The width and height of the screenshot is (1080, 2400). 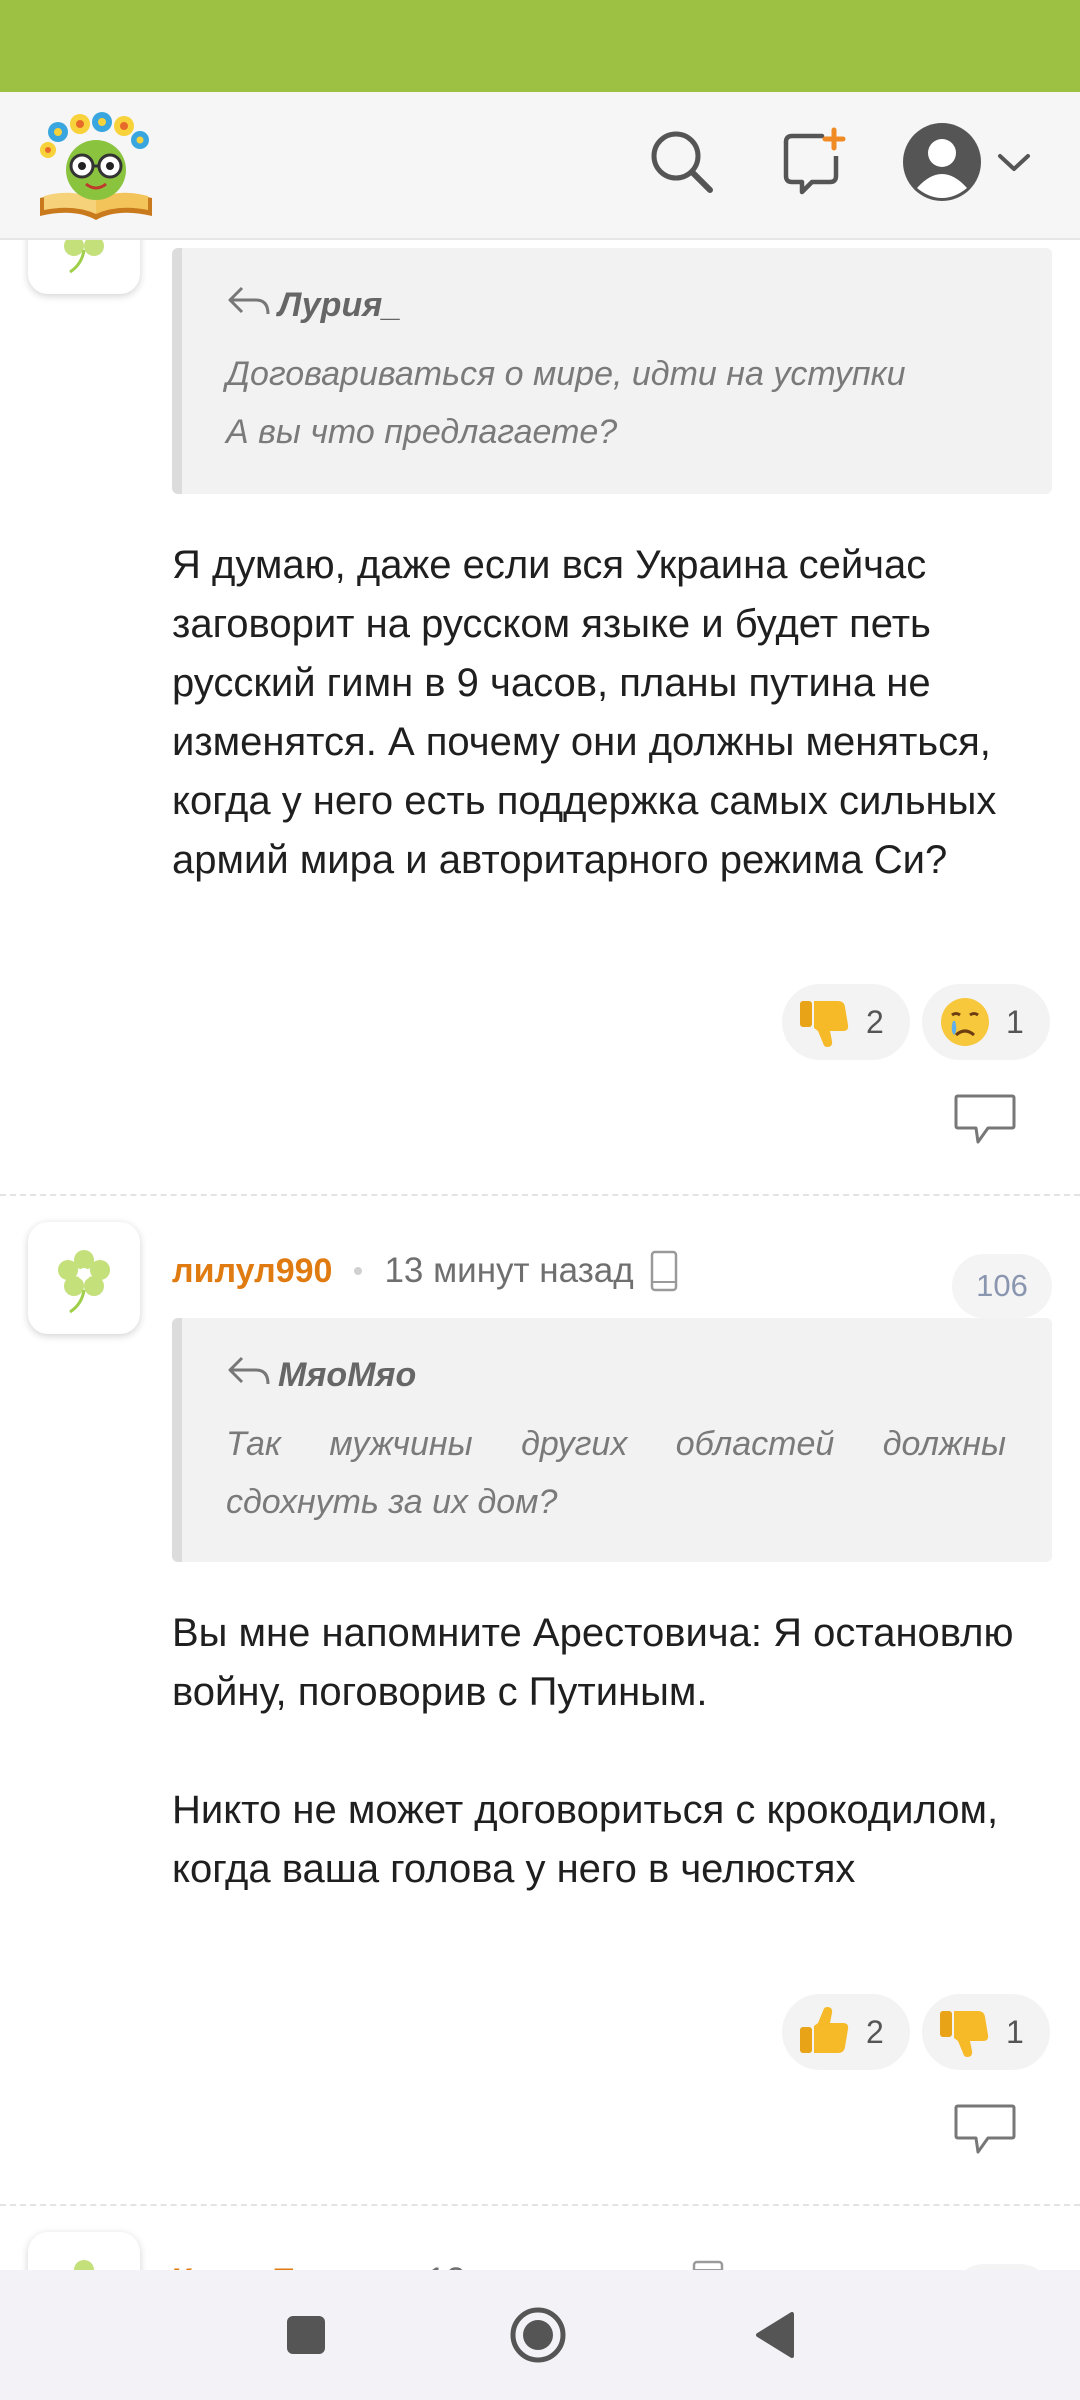 I want to click on quoted-author: Лурия_, so click(x=339, y=305).